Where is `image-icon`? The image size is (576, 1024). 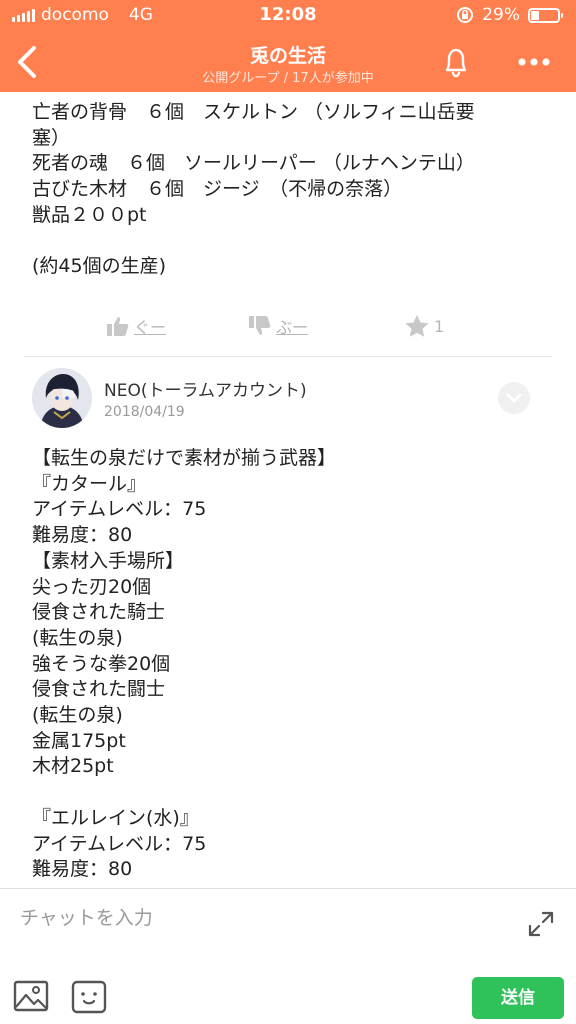
image-icon is located at coordinates (31, 996).